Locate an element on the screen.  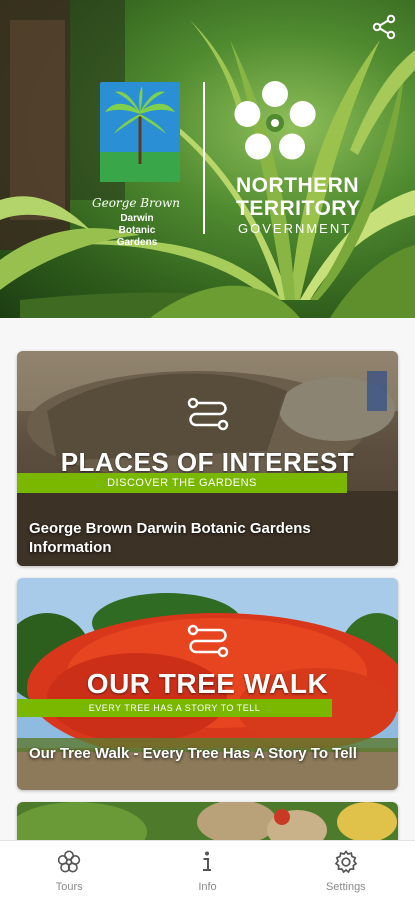
logo-divider is located at coordinates (204, 158).